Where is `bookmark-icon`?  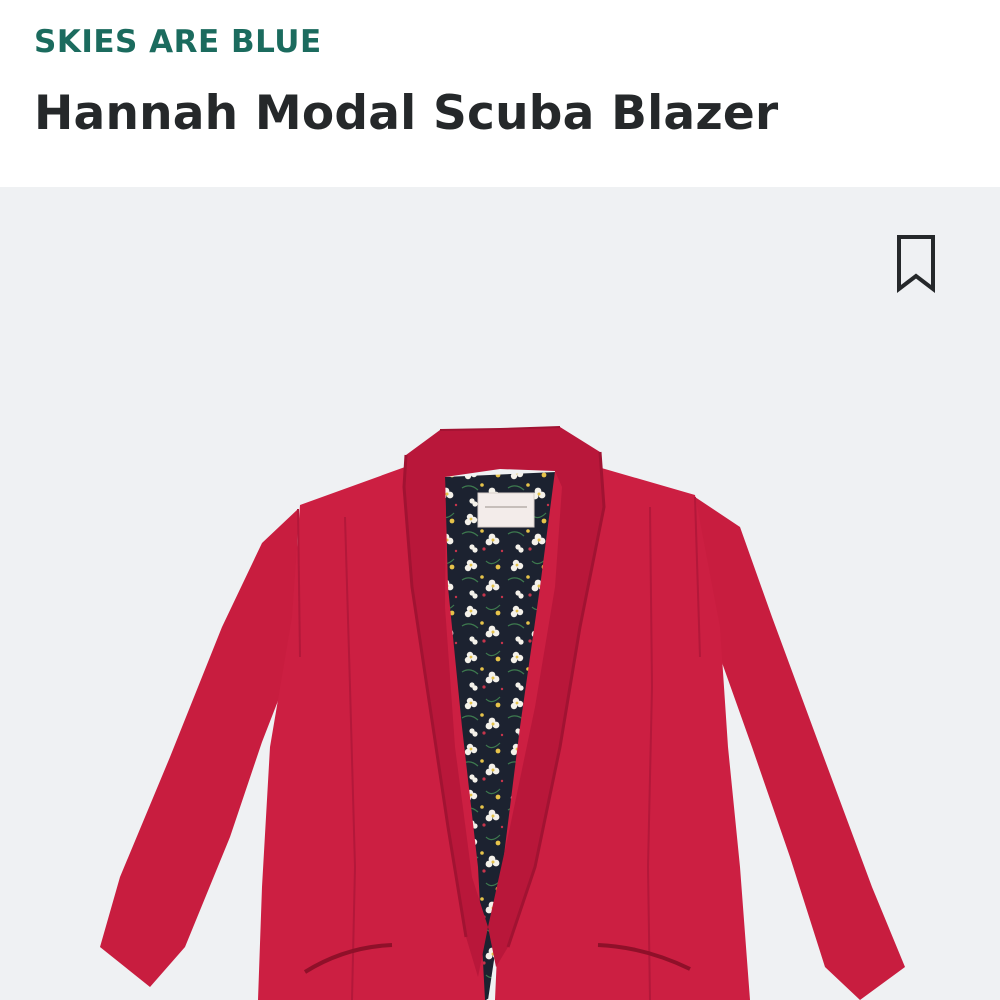 bookmark-icon is located at coordinates (916, 264).